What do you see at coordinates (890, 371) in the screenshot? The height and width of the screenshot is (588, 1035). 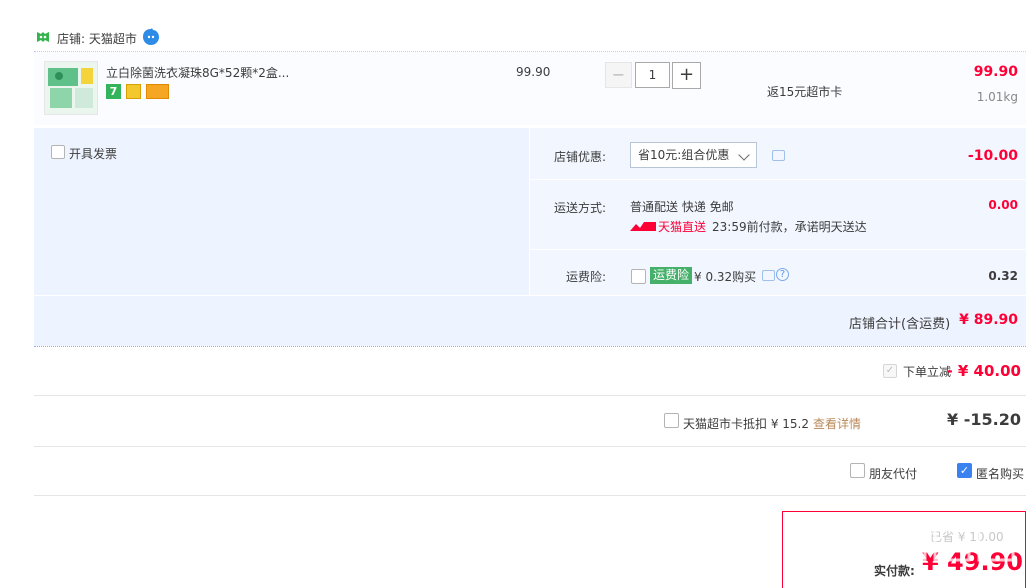 I see `instant-discount-checkbox: ✓` at bounding box center [890, 371].